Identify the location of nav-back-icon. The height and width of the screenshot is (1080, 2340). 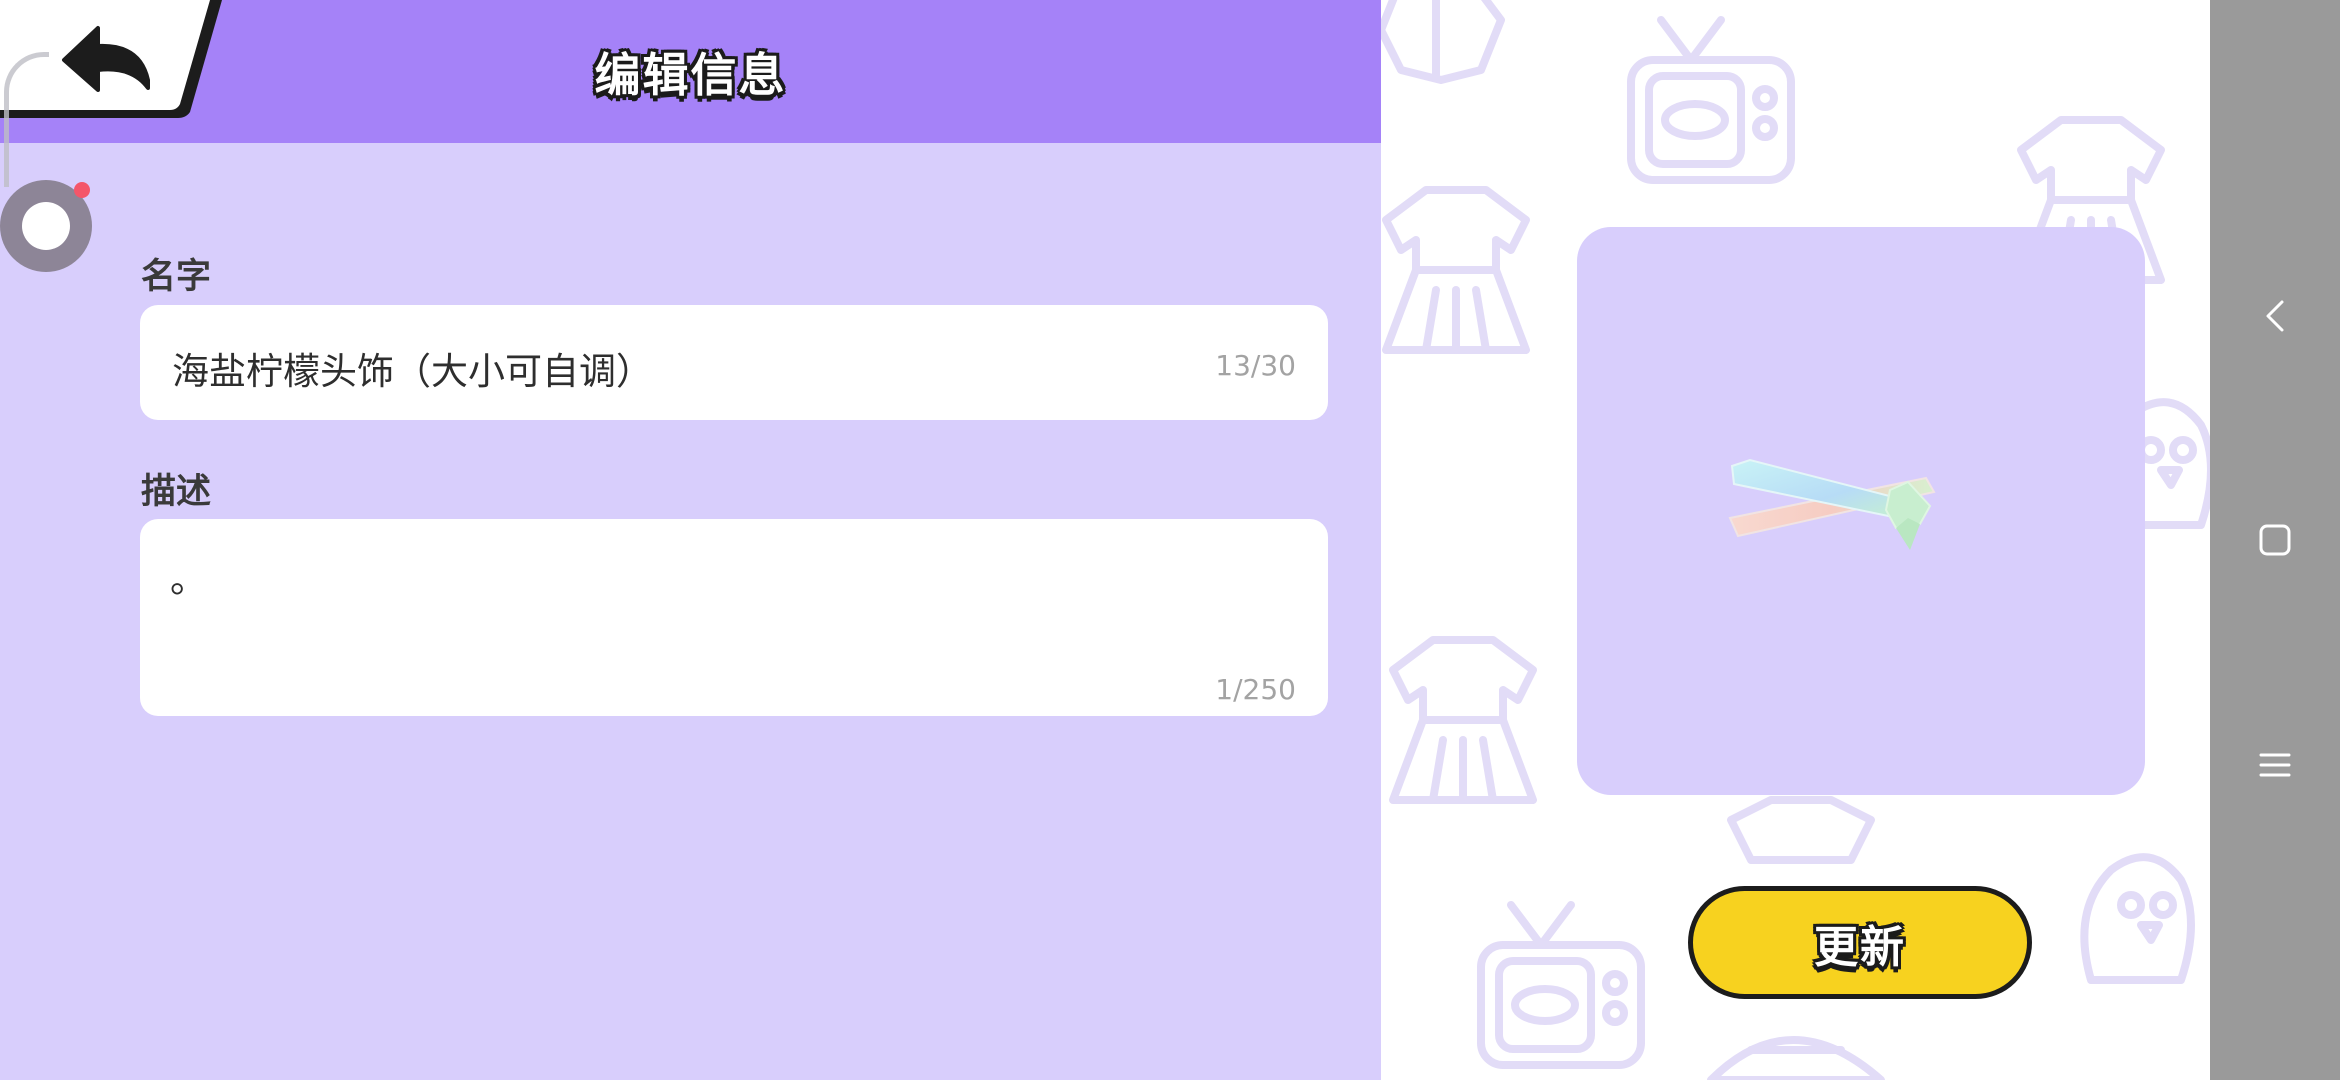
(2275, 316).